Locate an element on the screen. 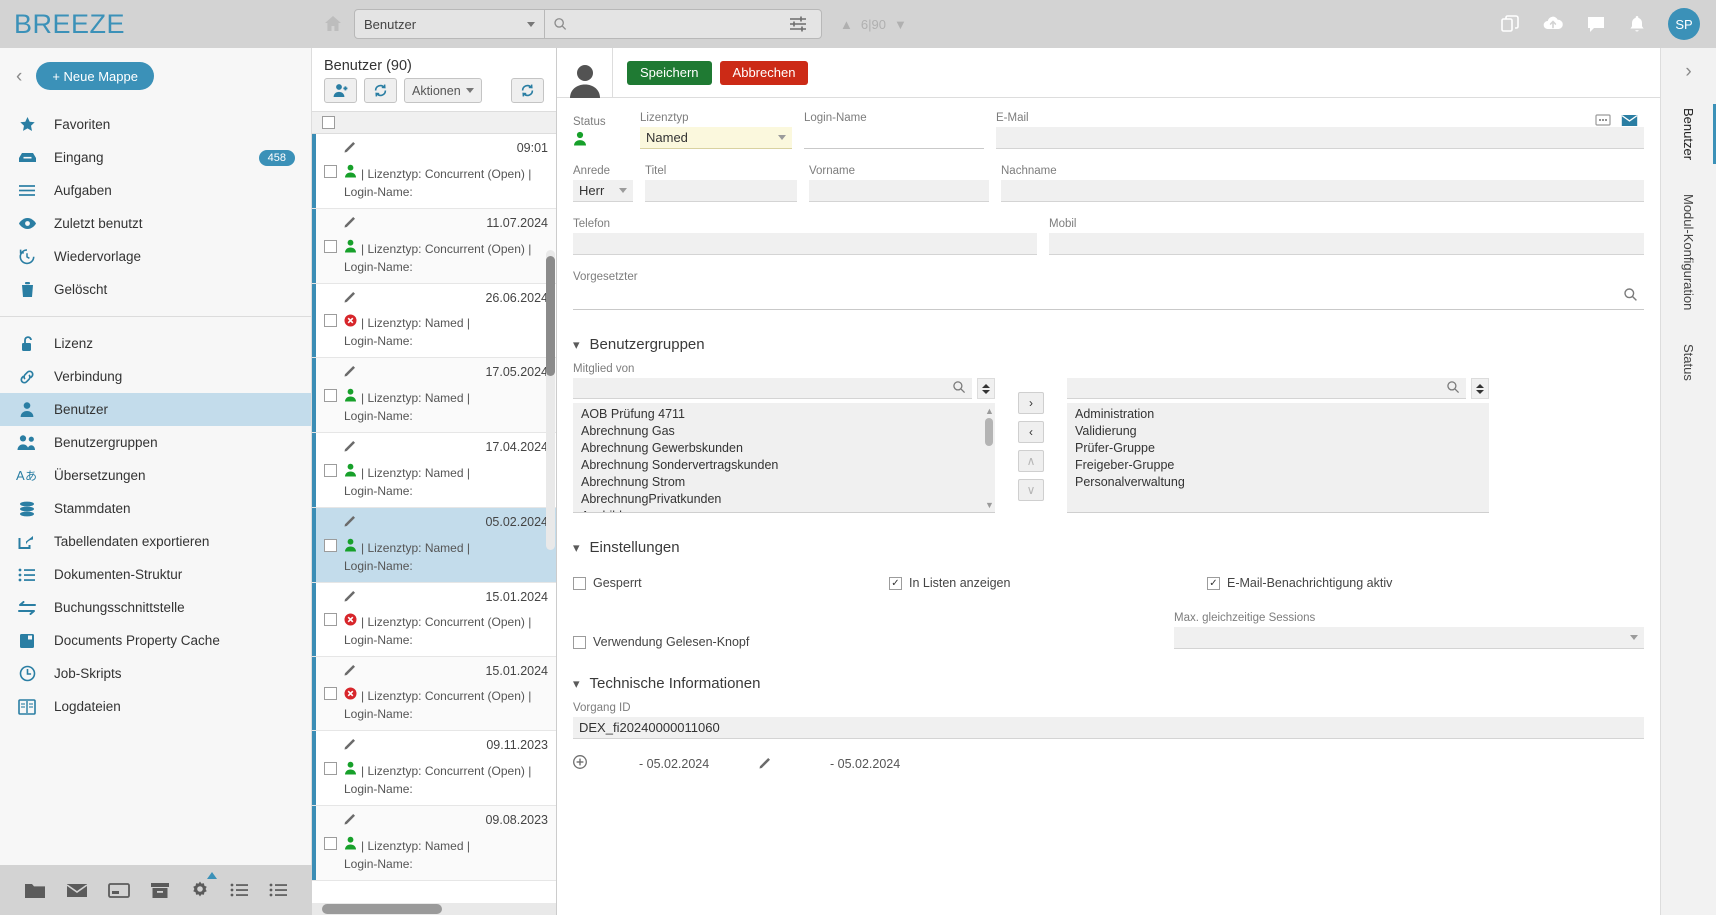  tab-benutzer: Benutzer is located at coordinates (1688, 134).